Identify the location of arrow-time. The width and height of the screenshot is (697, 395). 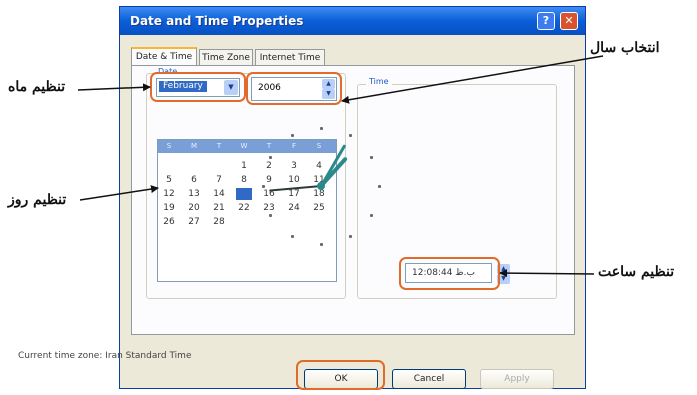
(547, 273).